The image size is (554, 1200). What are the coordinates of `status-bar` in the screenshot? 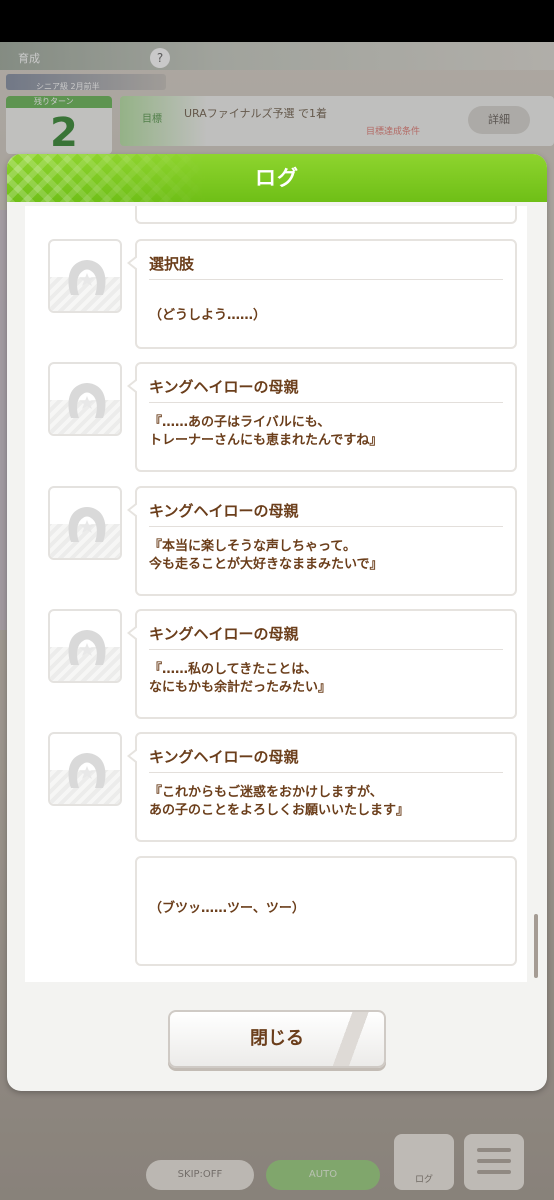 It's located at (277, 21).